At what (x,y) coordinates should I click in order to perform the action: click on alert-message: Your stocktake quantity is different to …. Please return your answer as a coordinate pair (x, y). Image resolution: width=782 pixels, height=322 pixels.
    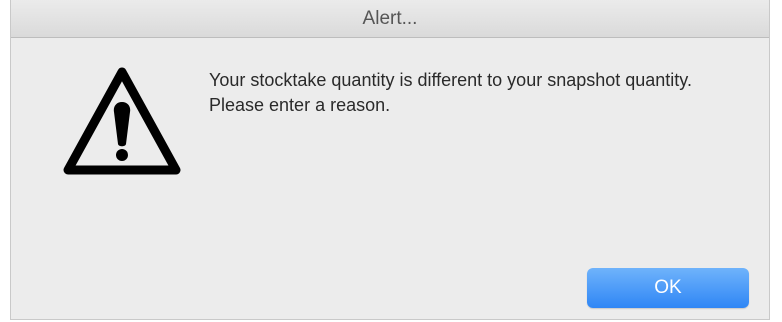
    Looking at the image, I should click on (450, 92).